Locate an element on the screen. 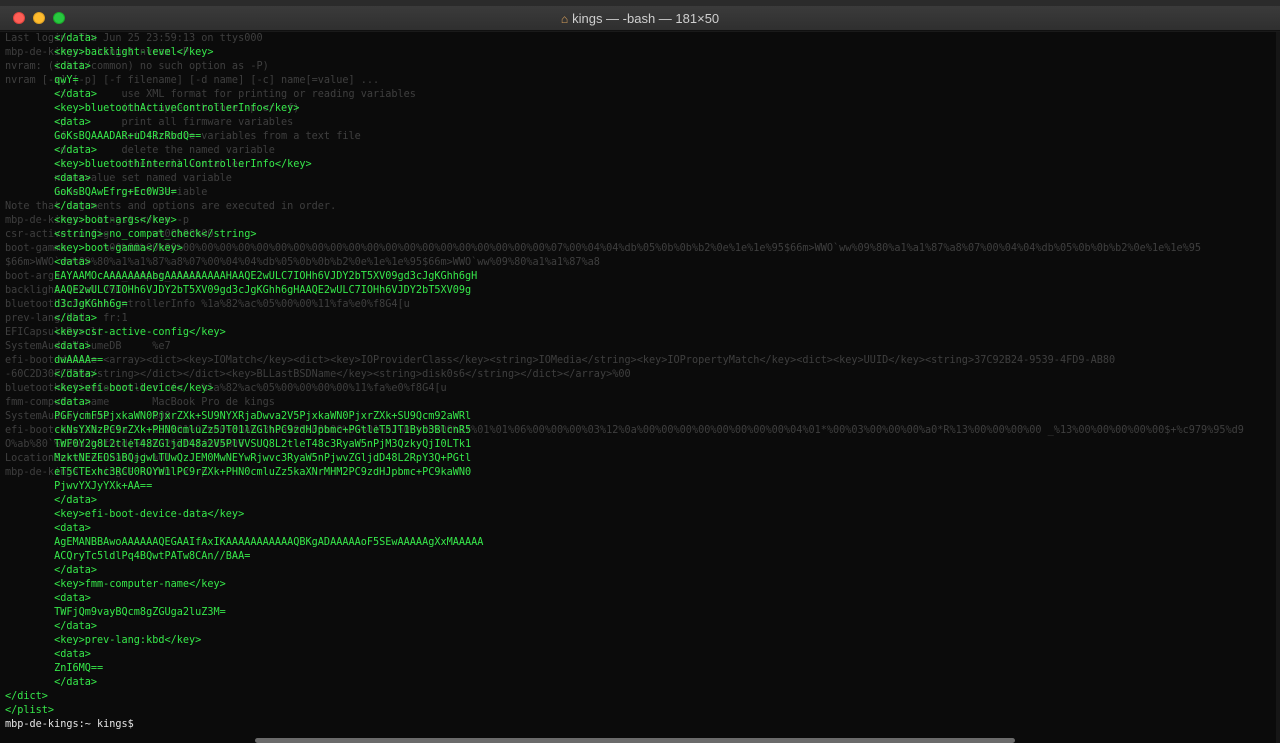  terminal-line: <string>-no_compat_check</string> is located at coordinates (131, 234).